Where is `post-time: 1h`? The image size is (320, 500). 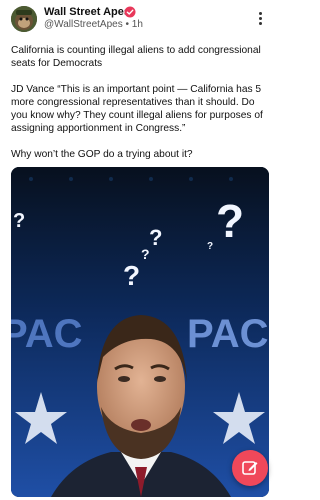
post-time: 1h is located at coordinates (137, 24).